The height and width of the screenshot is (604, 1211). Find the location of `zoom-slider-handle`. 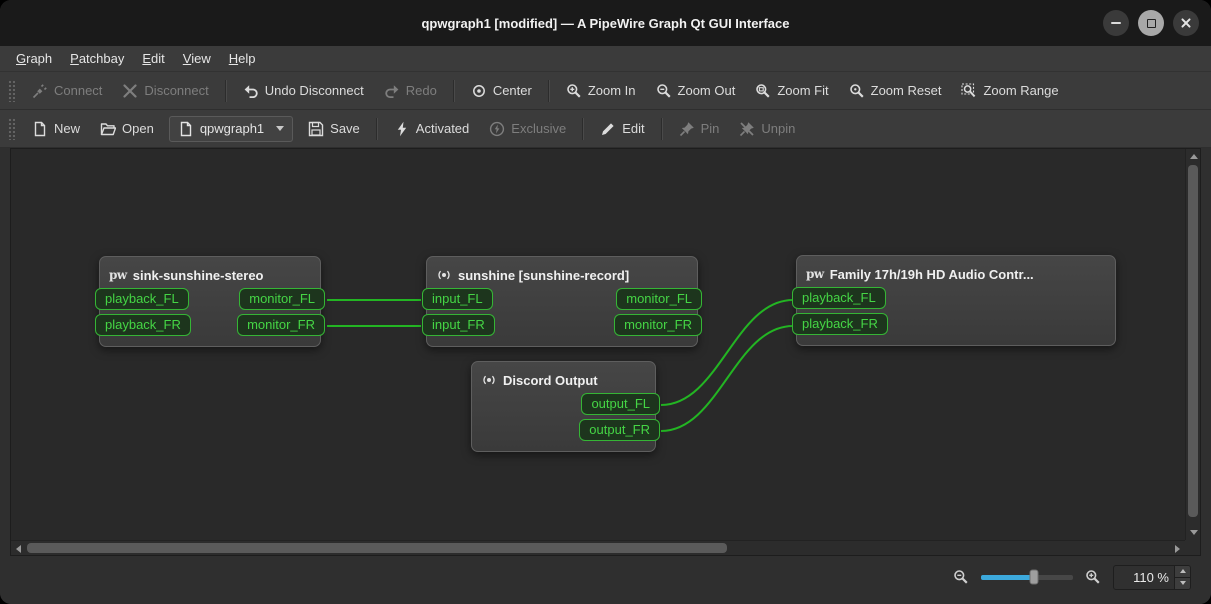

zoom-slider-handle is located at coordinates (1034, 577).